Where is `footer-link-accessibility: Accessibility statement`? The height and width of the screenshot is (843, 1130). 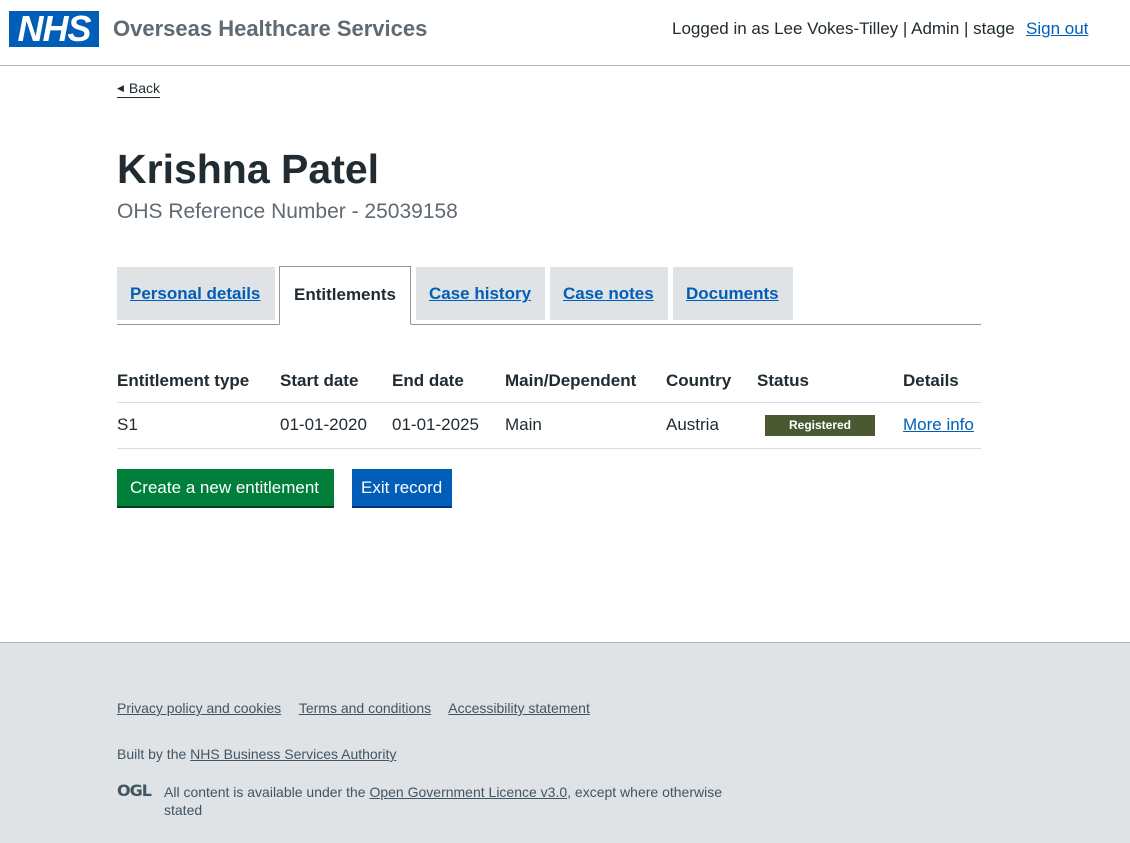 footer-link-accessibility: Accessibility statement is located at coordinates (519, 708).